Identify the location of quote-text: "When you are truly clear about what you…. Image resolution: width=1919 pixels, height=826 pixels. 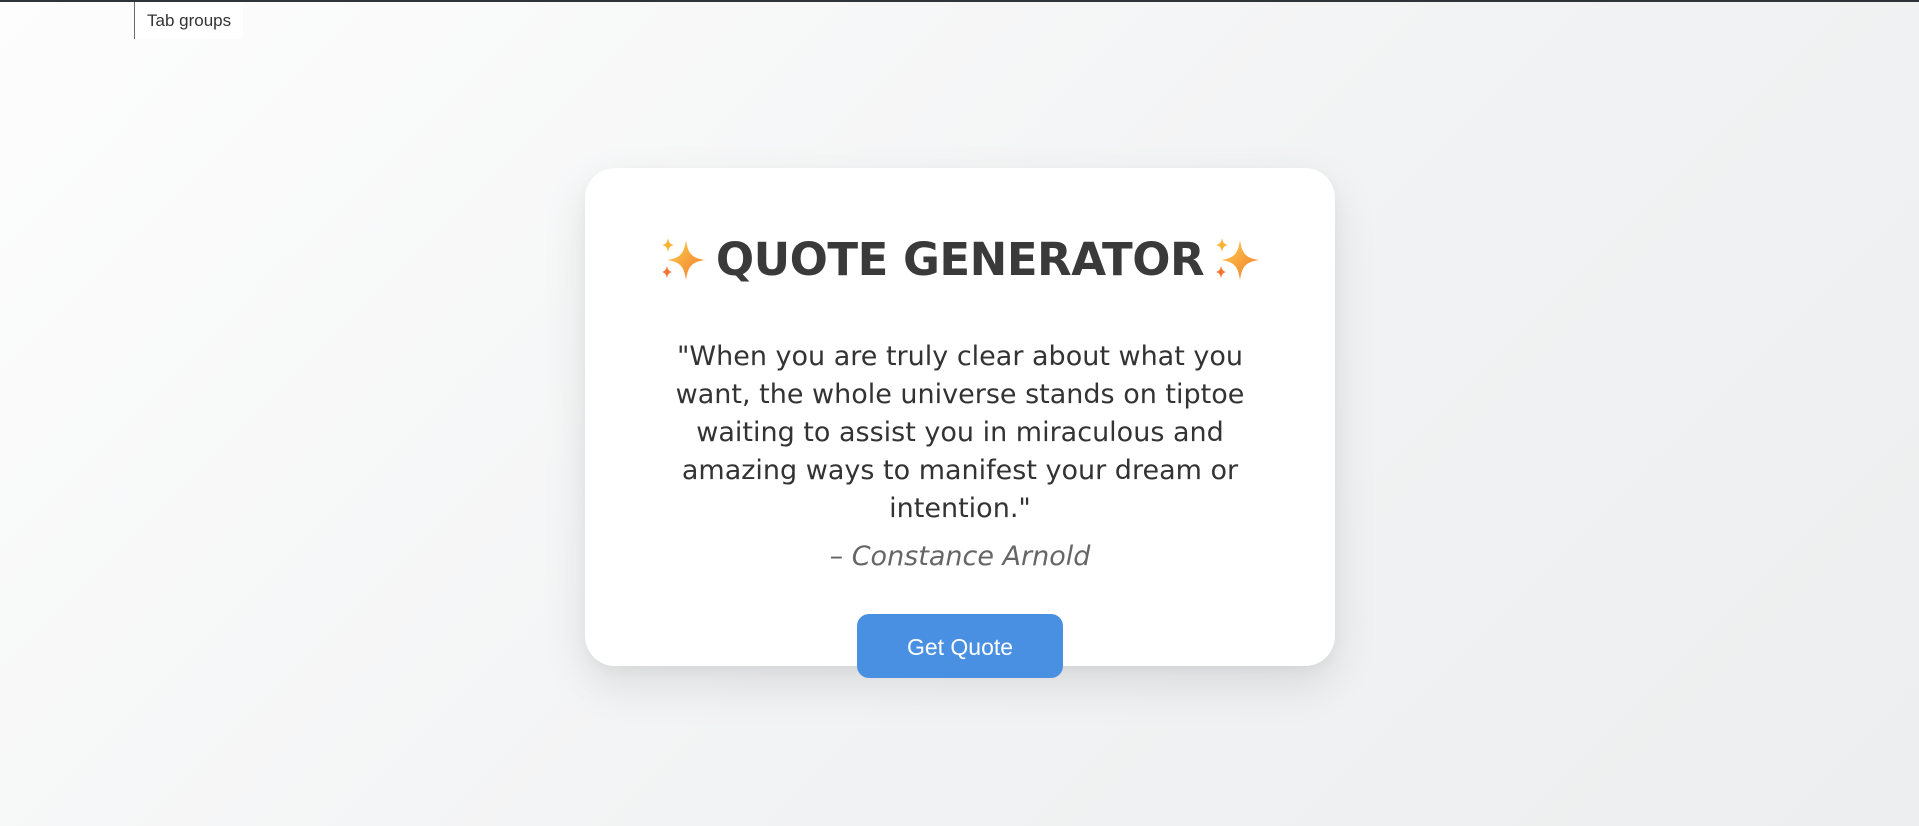
(960, 432).